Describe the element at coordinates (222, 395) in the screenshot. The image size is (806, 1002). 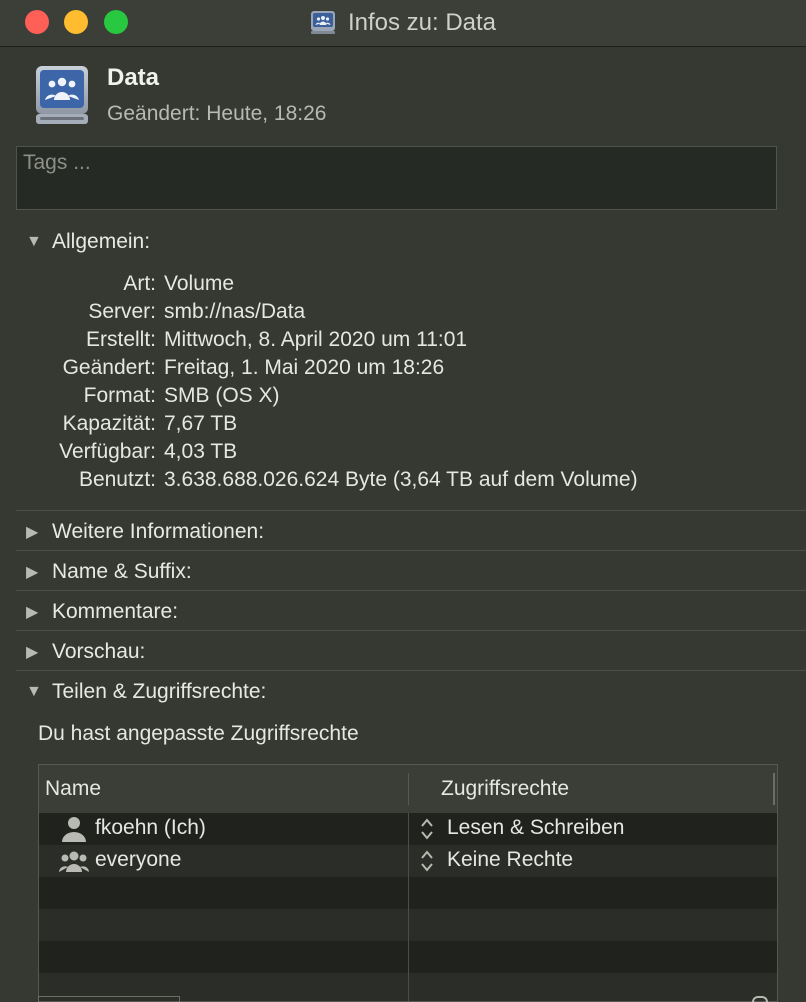
I see `info-value: SMB (OS X)` at that location.